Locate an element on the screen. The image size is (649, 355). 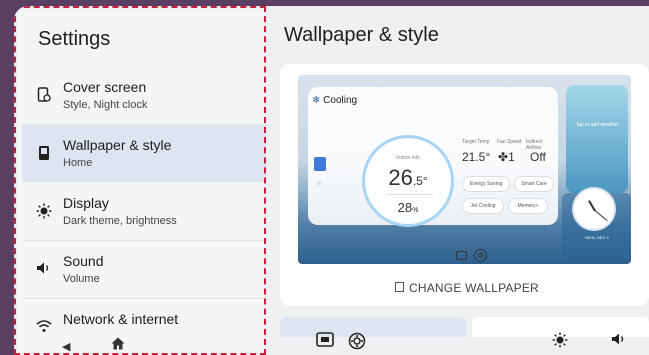
weather-hint: Tap to add weather is located at coordinates (597, 125).